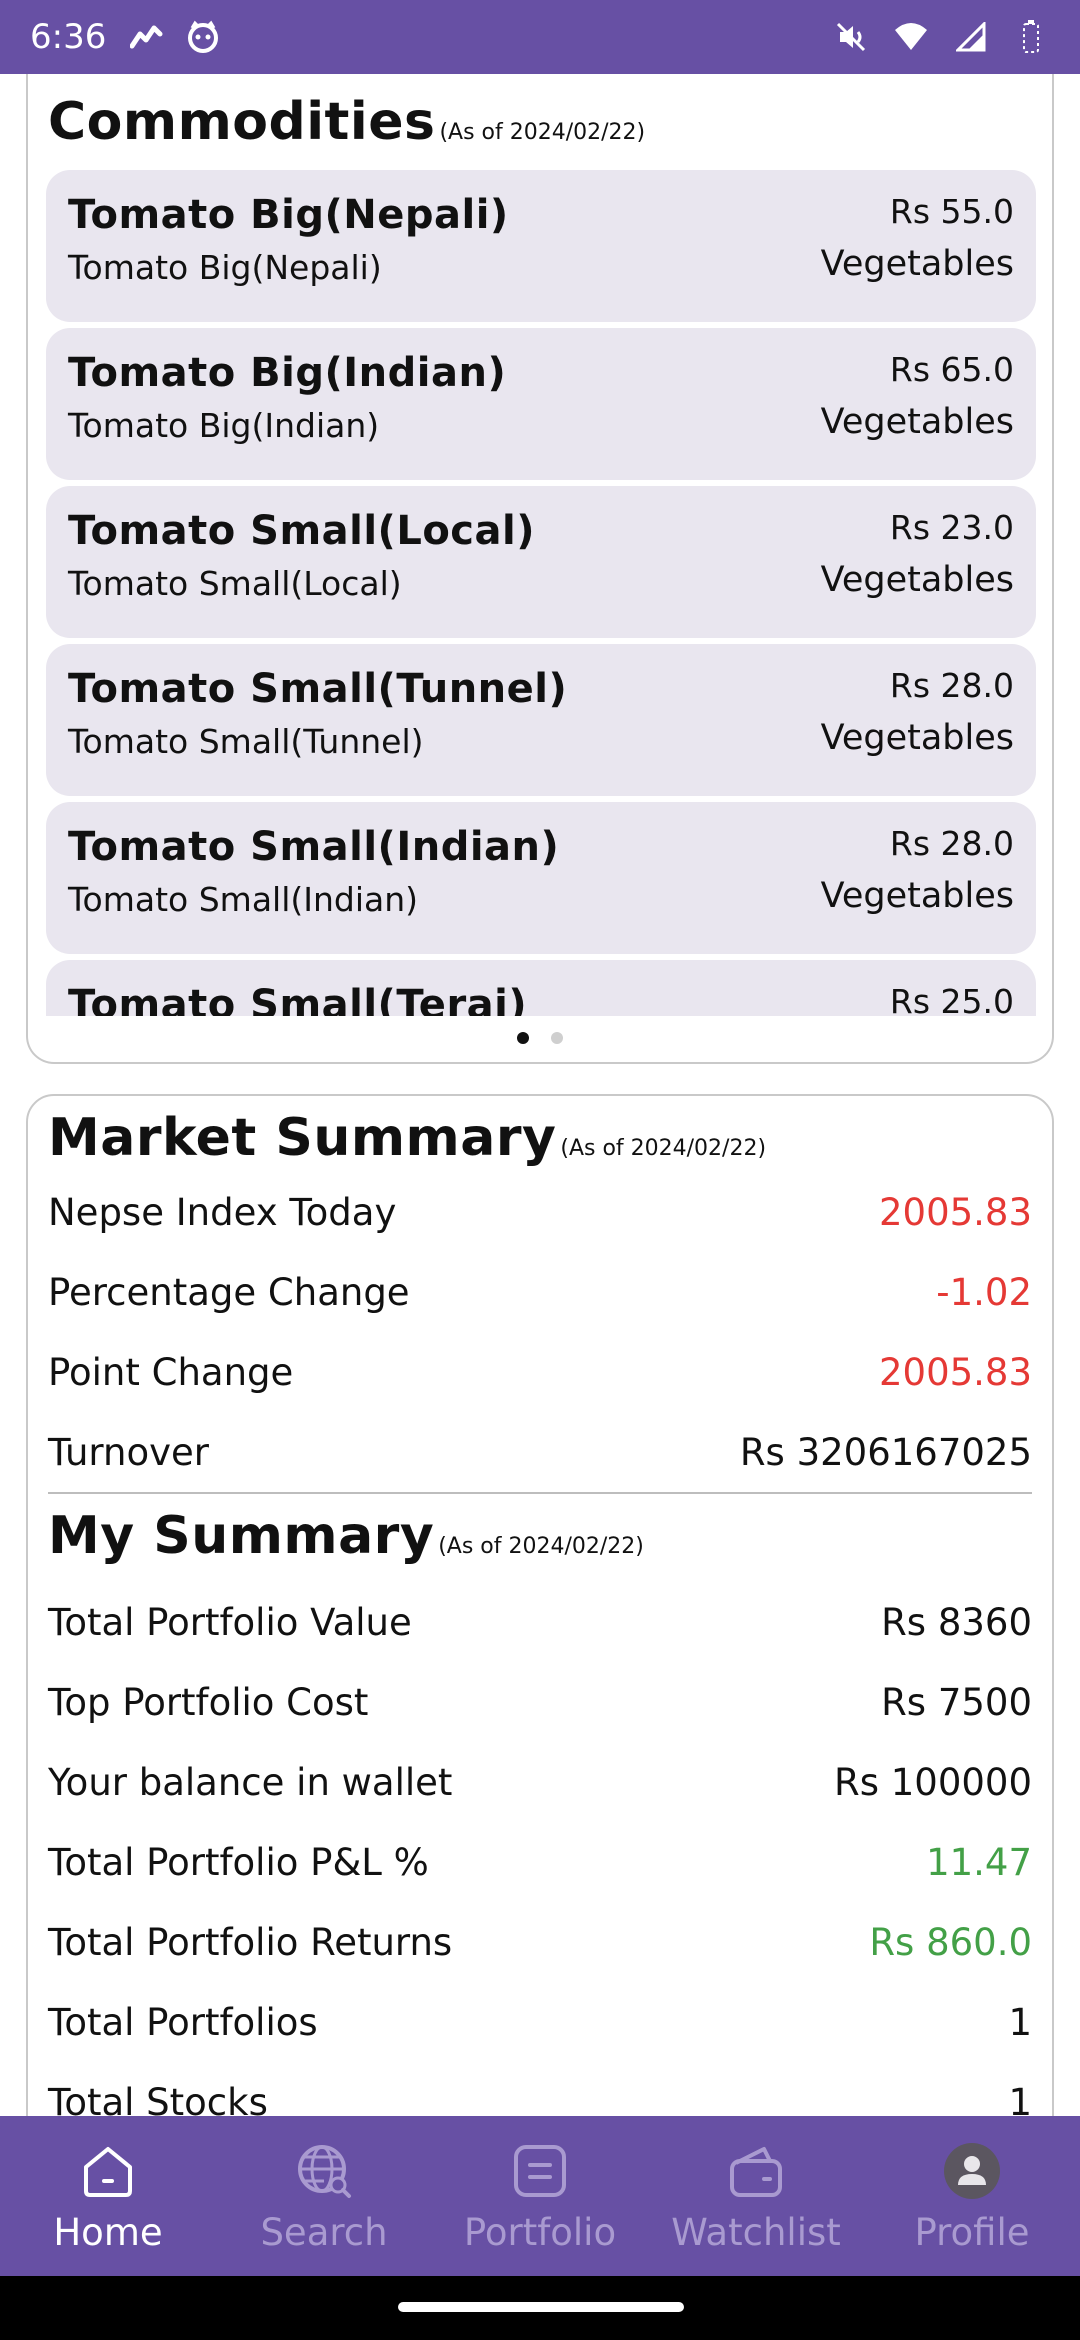 This screenshot has width=1080, height=2340. What do you see at coordinates (540, 1622) in the screenshot?
I see `summary-row: Total Portfolio Value Rs 8360` at bounding box center [540, 1622].